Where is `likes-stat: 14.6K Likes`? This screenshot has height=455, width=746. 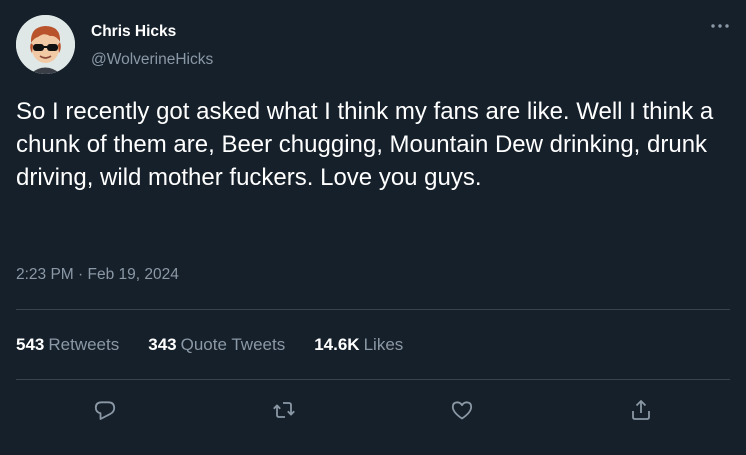 likes-stat: 14.6K Likes is located at coordinates (358, 345).